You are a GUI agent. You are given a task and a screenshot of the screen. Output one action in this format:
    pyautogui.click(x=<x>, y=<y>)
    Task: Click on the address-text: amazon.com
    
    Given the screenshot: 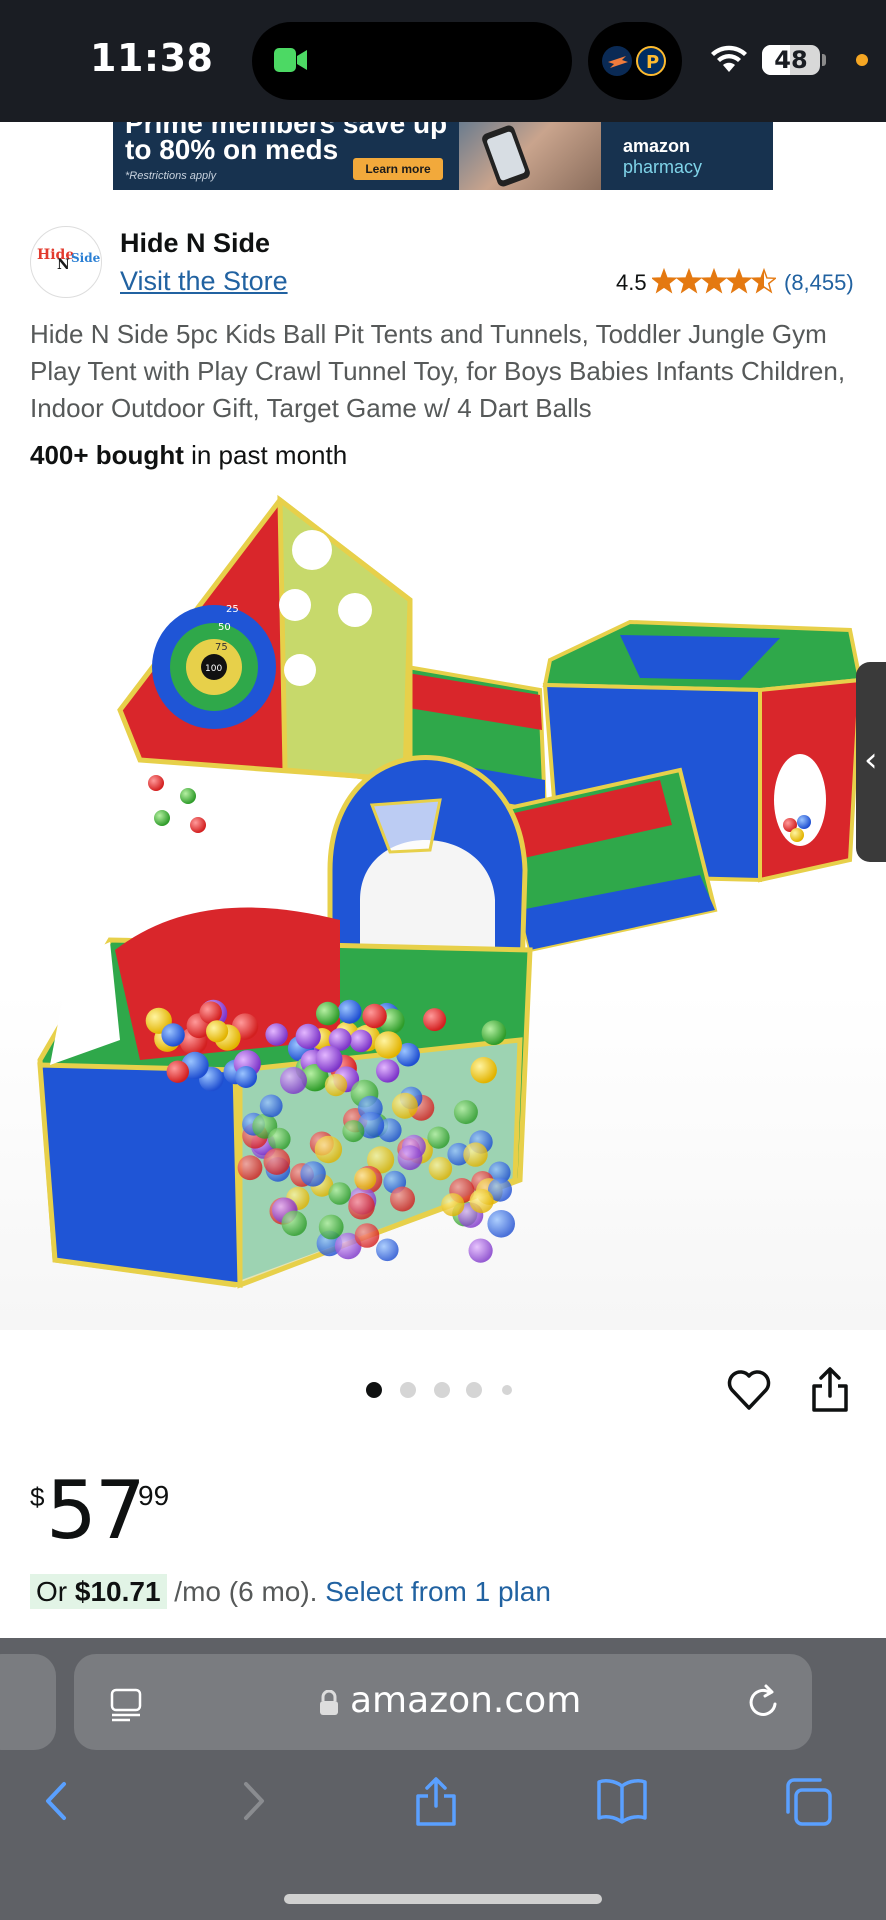 What is the action you would take?
    pyautogui.click(x=466, y=1700)
    